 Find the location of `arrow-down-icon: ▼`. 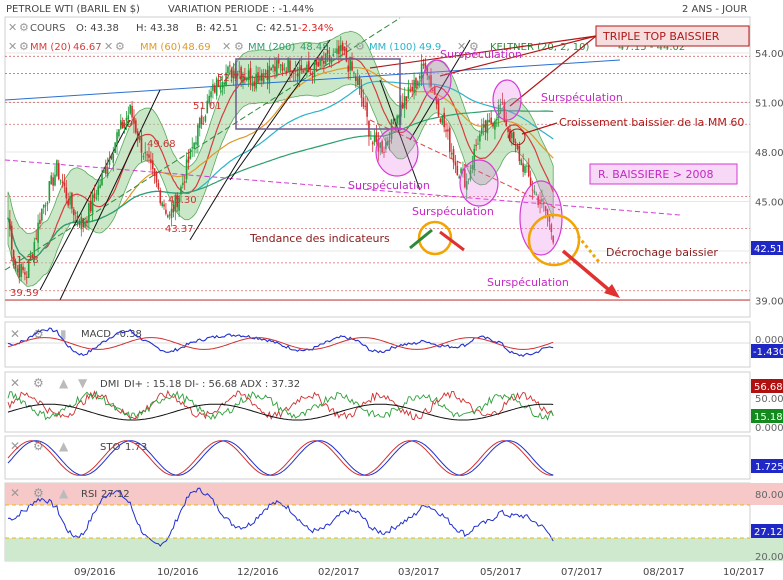

arrow-down-icon: ▼ is located at coordinates (83, 383).